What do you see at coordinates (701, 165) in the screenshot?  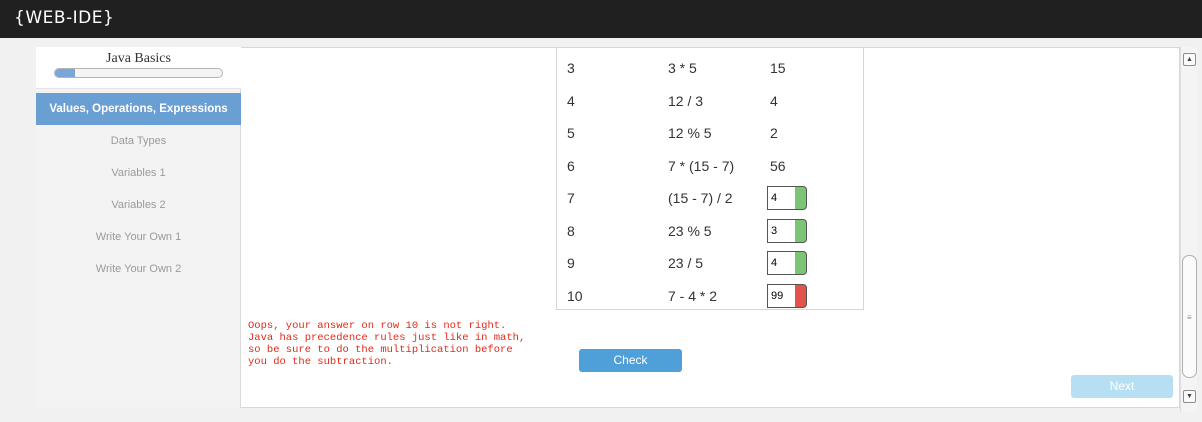 I see `row-expression: 7 * (15 - 7)` at bounding box center [701, 165].